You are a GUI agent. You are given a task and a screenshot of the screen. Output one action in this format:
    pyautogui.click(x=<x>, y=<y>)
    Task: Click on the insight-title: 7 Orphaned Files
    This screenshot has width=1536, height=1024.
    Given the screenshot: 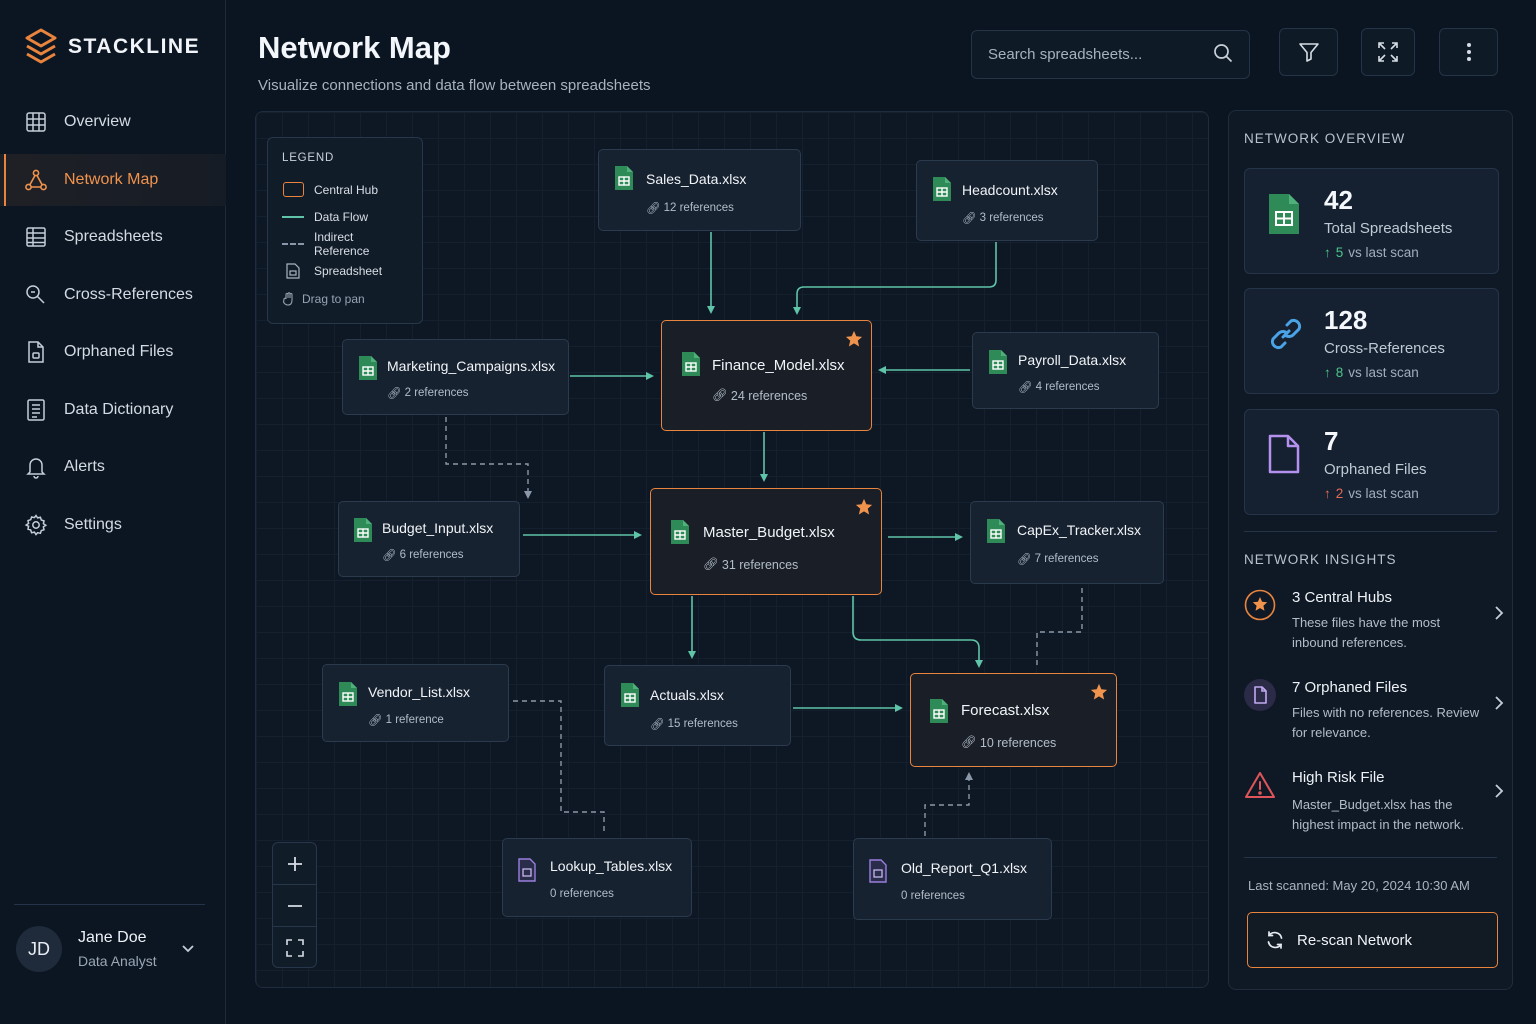 What is the action you would take?
    pyautogui.click(x=1350, y=687)
    